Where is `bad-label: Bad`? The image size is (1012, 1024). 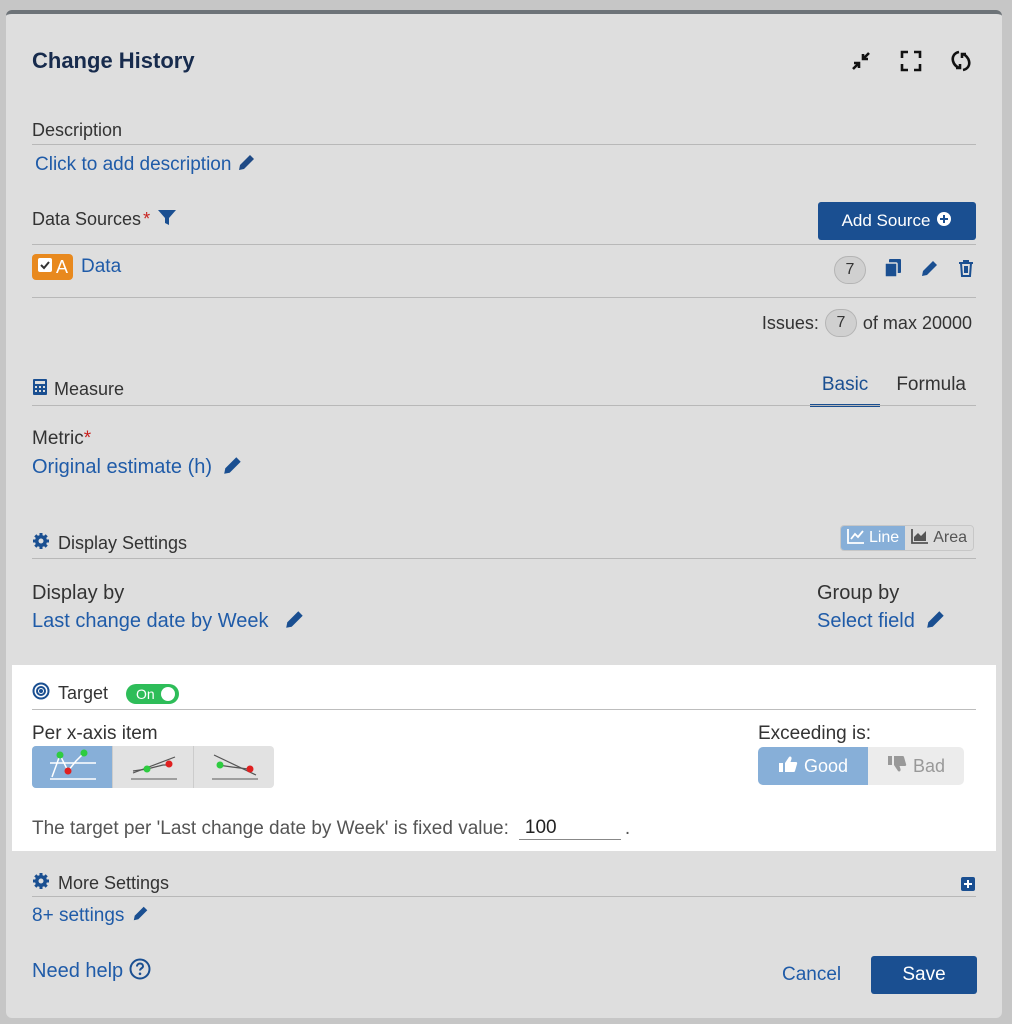 bad-label: Bad is located at coordinates (929, 765).